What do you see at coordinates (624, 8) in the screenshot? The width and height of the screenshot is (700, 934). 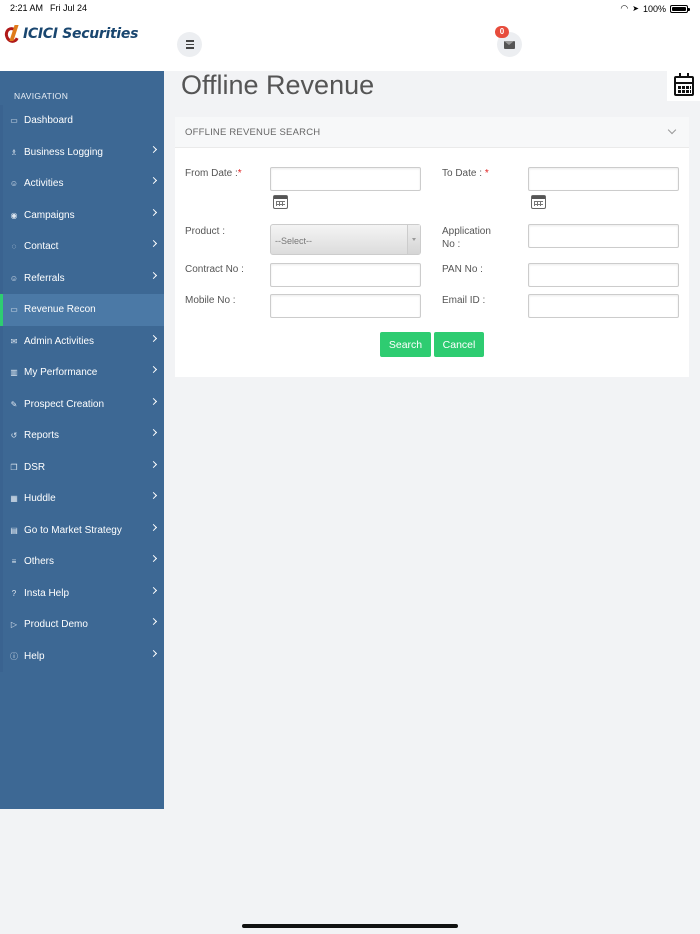 I see `wifi-icon: ◠` at bounding box center [624, 8].